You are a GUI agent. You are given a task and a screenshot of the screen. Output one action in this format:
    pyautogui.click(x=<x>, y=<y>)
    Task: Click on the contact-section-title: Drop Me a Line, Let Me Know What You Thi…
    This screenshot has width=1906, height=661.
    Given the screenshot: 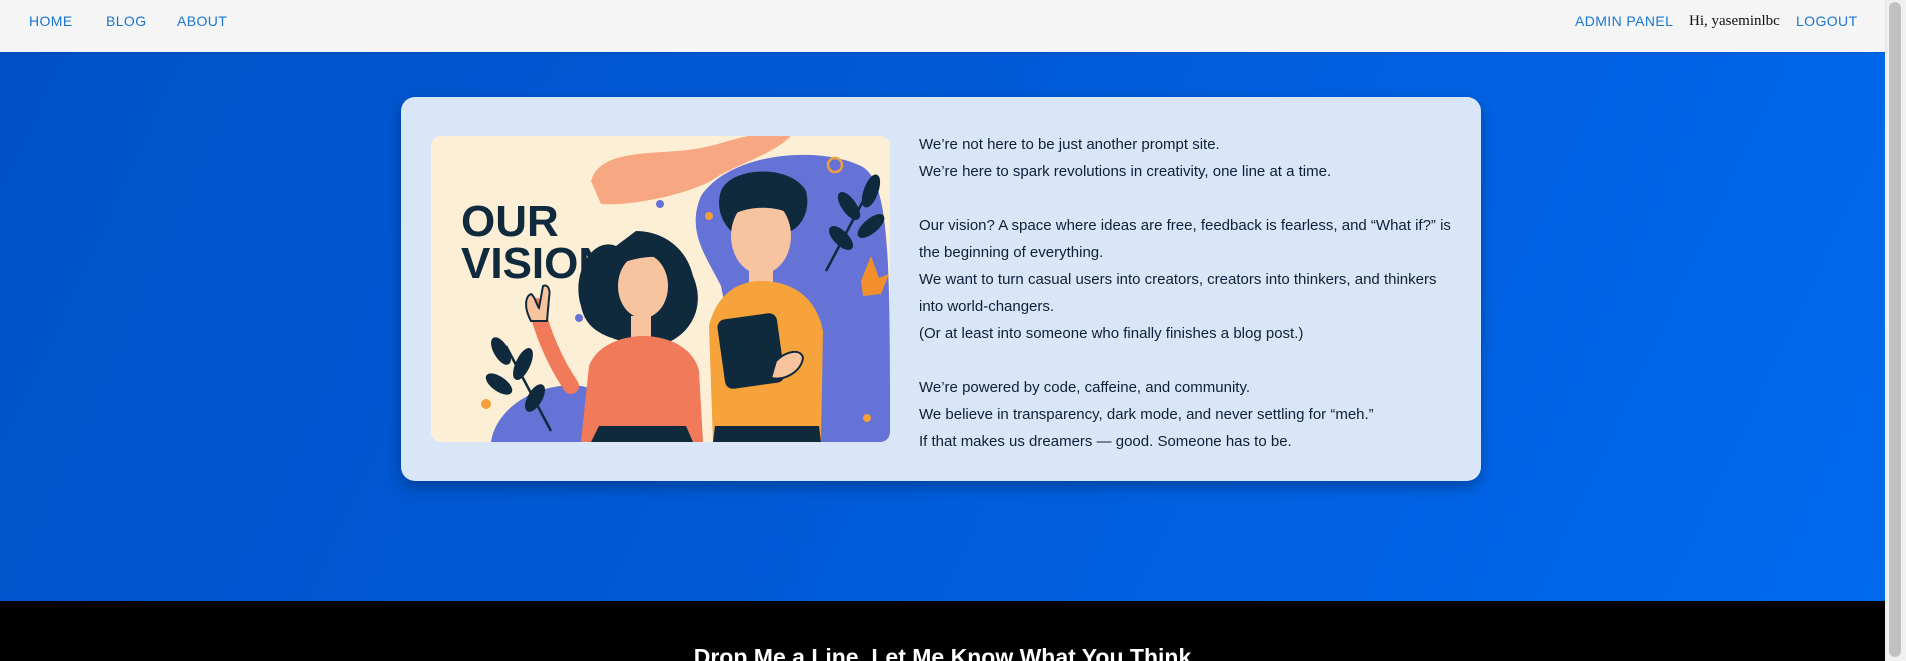 What is the action you would take?
    pyautogui.click(x=942, y=652)
    